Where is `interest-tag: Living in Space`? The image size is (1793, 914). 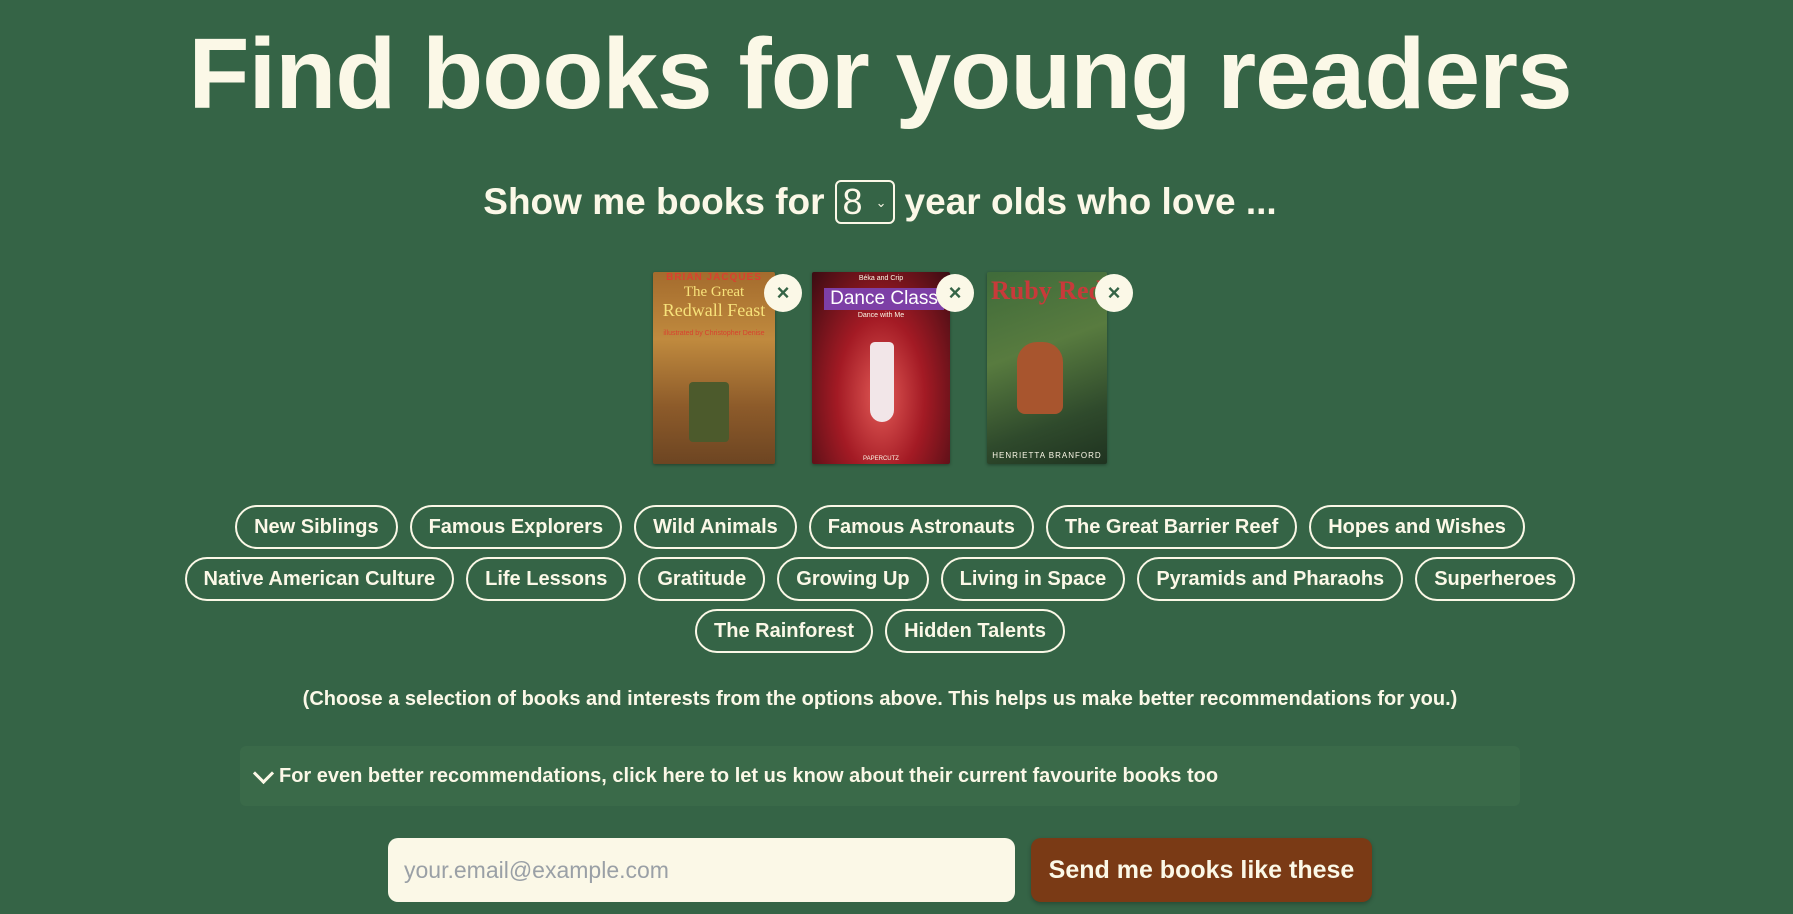
interest-tag: Living in Space is located at coordinates (1033, 579).